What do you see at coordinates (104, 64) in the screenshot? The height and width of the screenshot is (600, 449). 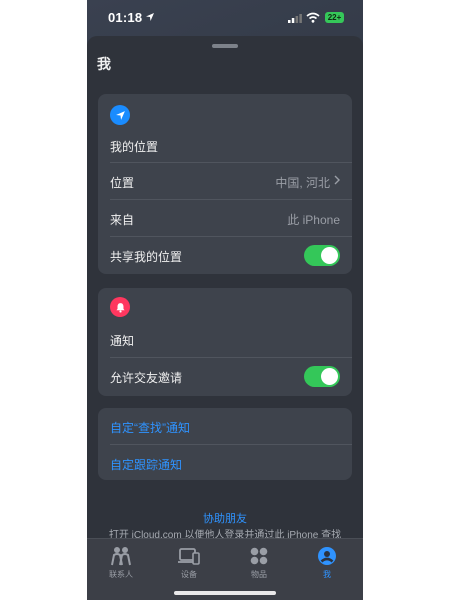 I see `page-title: 我` at bounding box center [104, 64].